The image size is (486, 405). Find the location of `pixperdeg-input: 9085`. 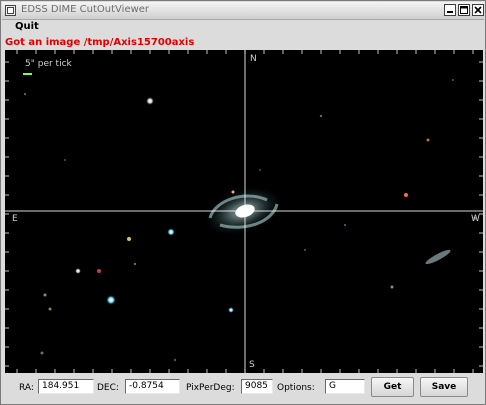

pixperdeg-input: 9085 is located at coordinates (257, 386).